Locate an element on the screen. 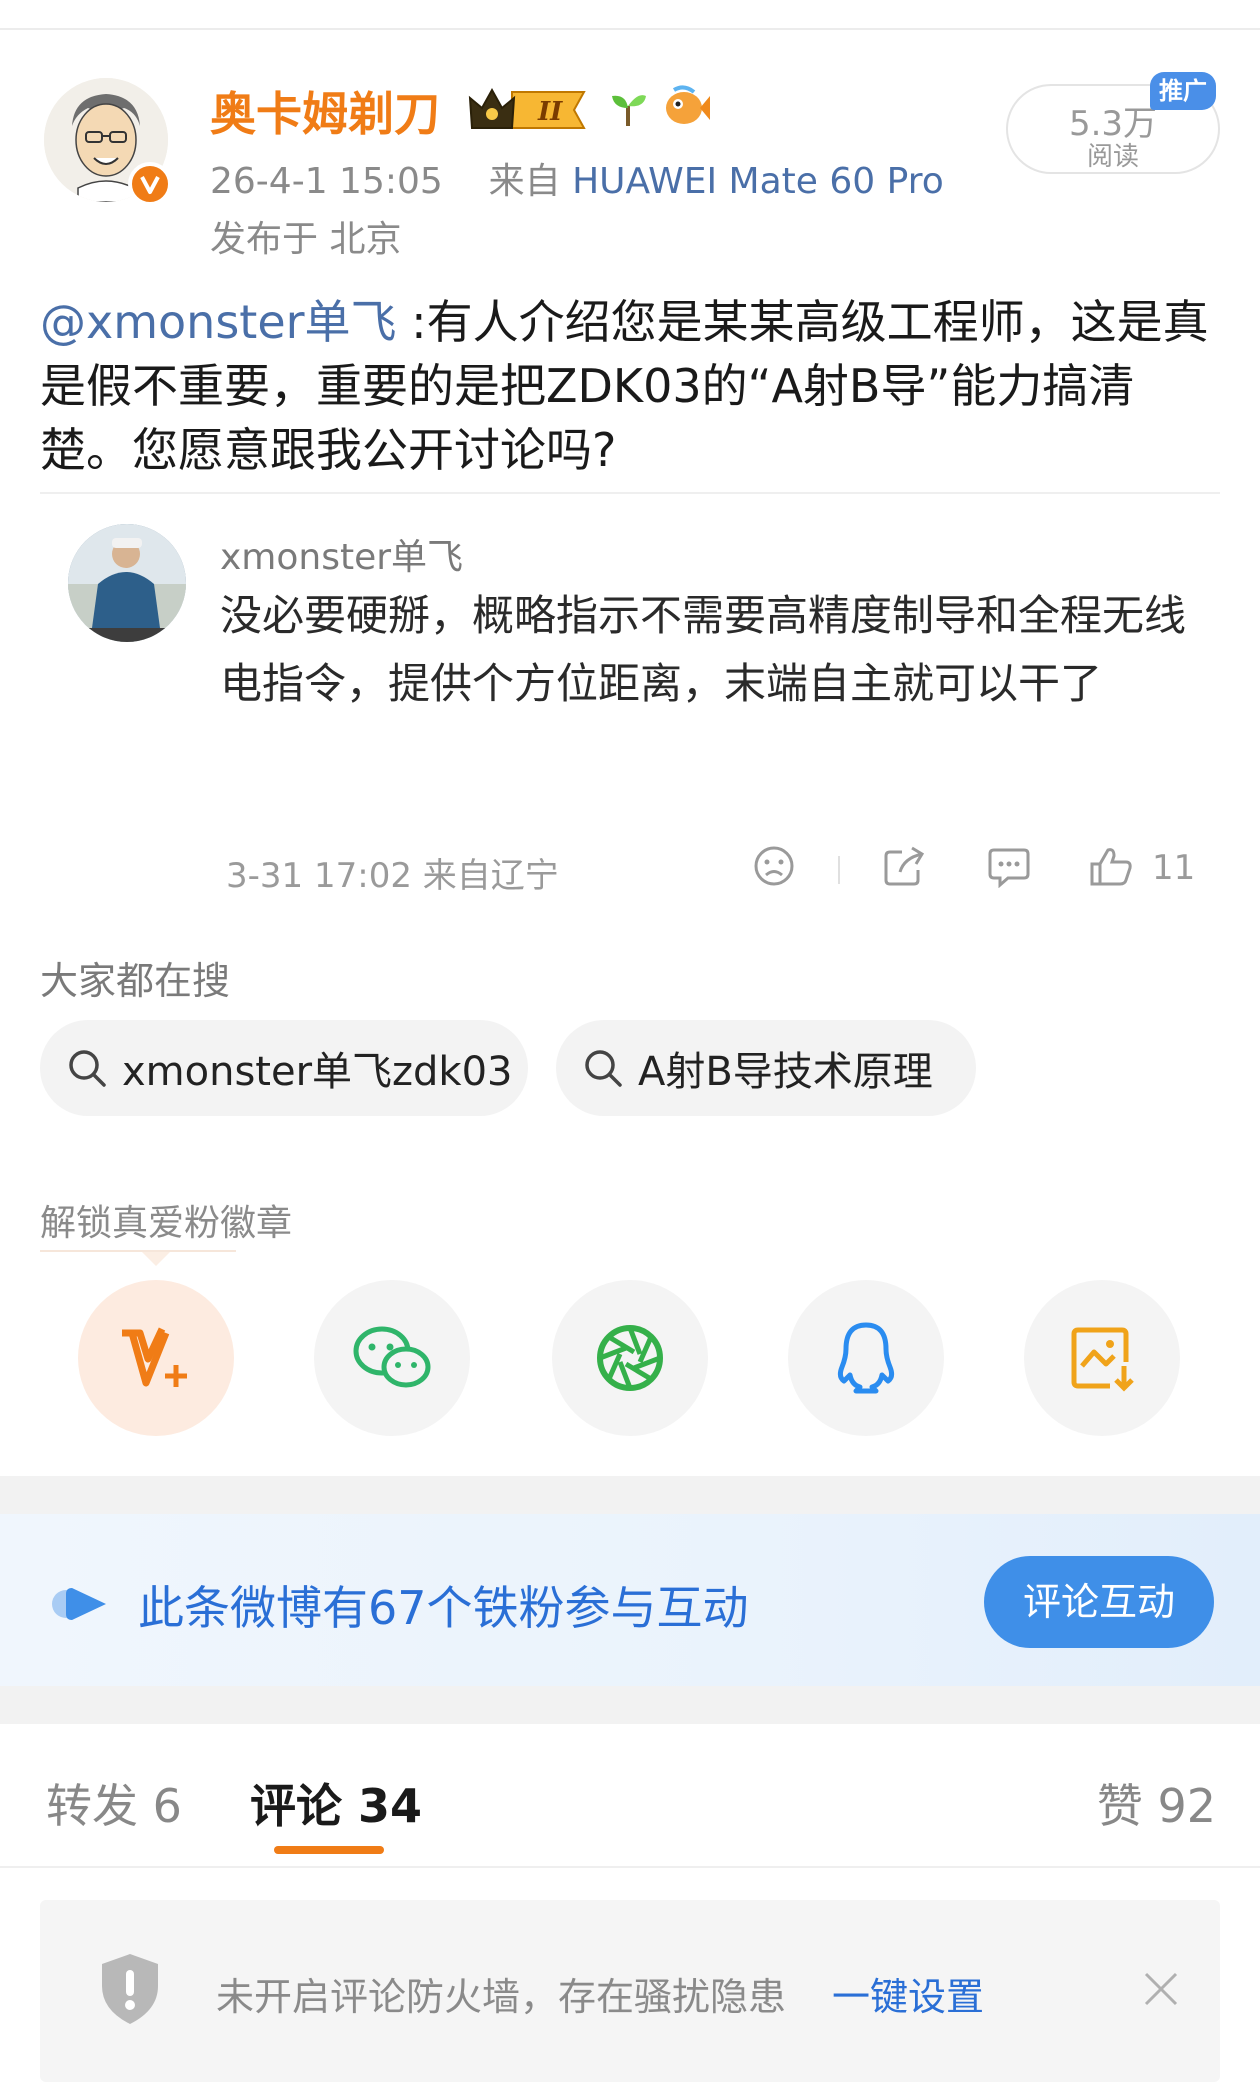 Image resolution: width=1260 pixels, height=2082 pixels. quoted-meta: 3-31 17:02 来自辽宁 is located at coordinates (392, 876).